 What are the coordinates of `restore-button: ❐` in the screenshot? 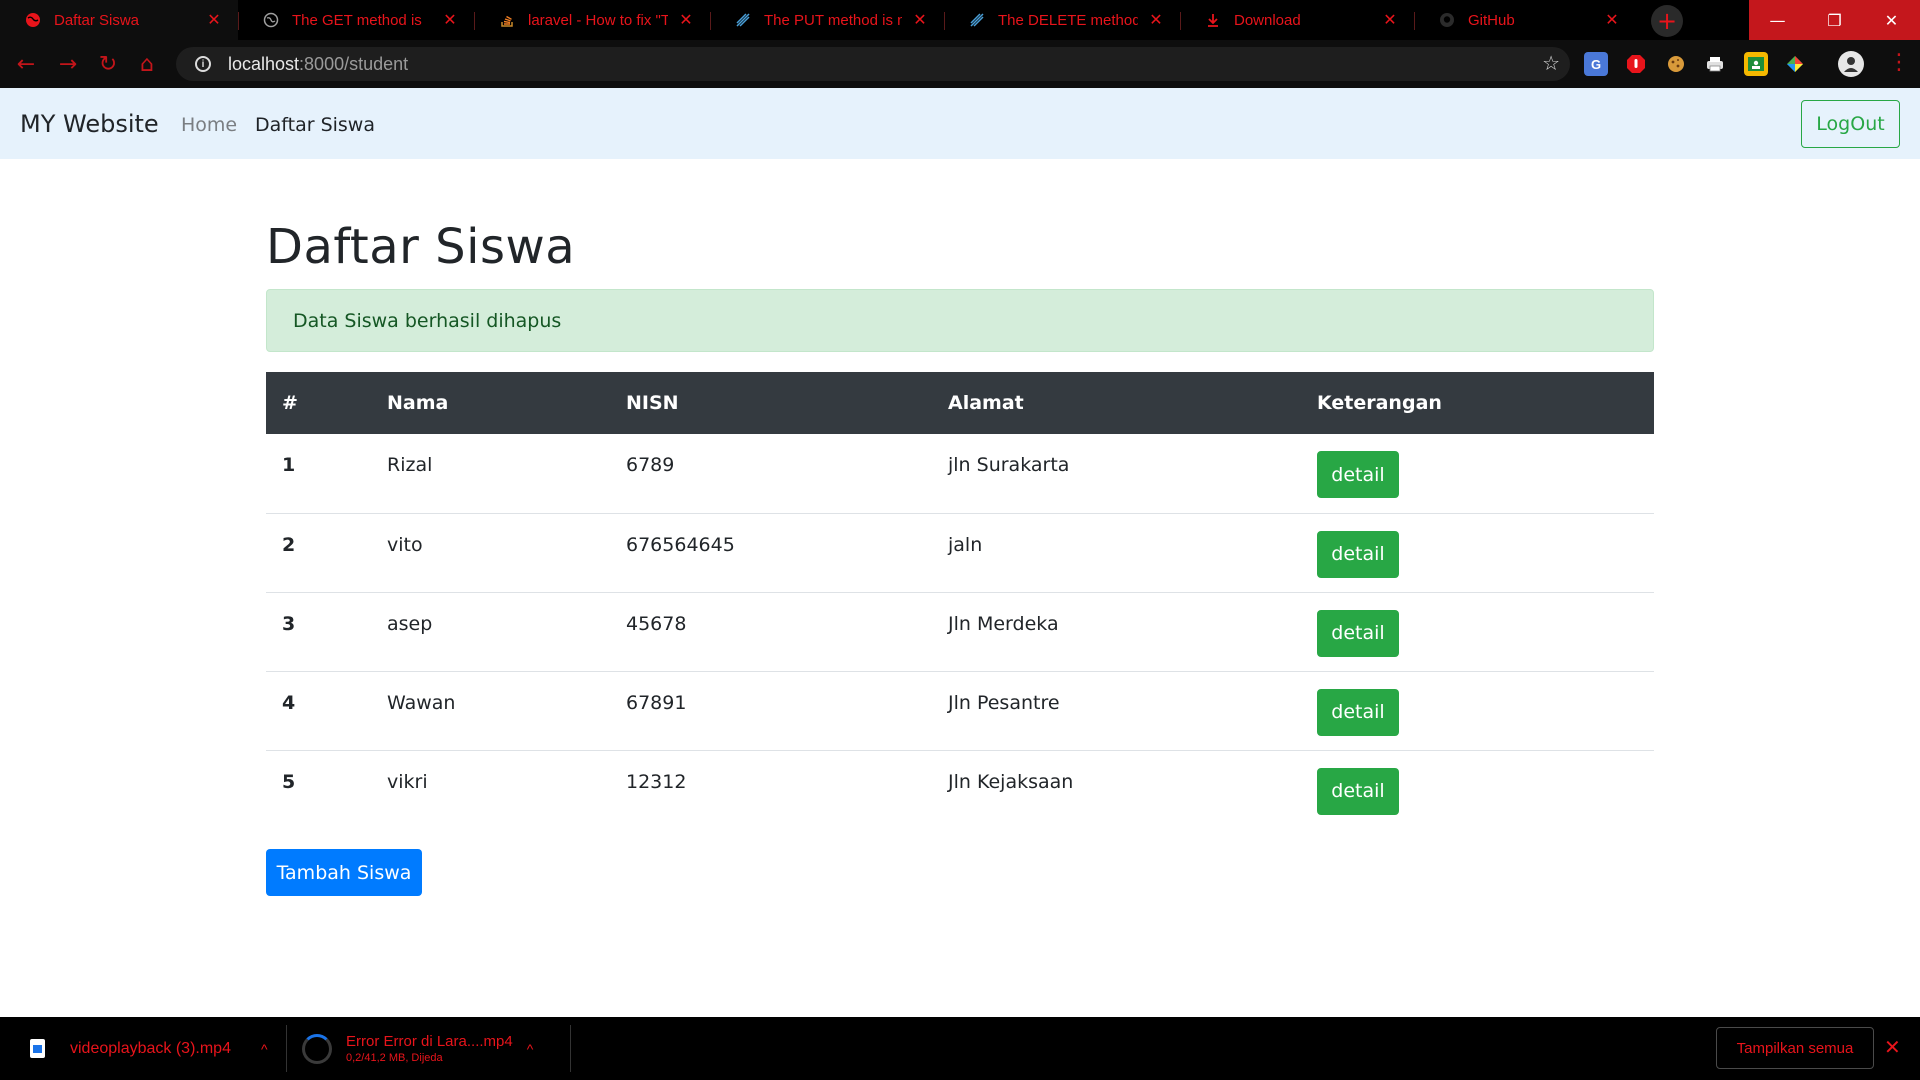 It's located at (1834, 20).